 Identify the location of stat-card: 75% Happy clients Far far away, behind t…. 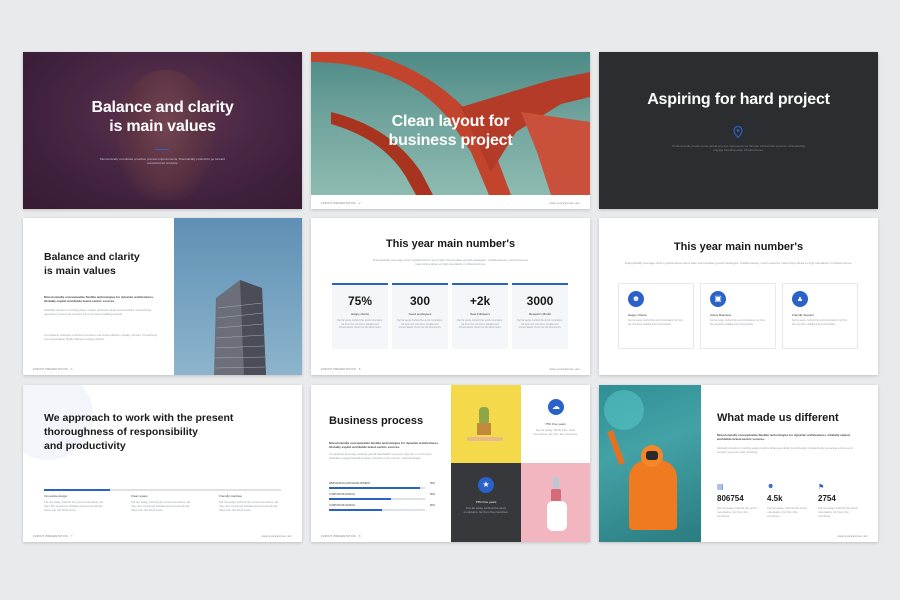
(360, 316).